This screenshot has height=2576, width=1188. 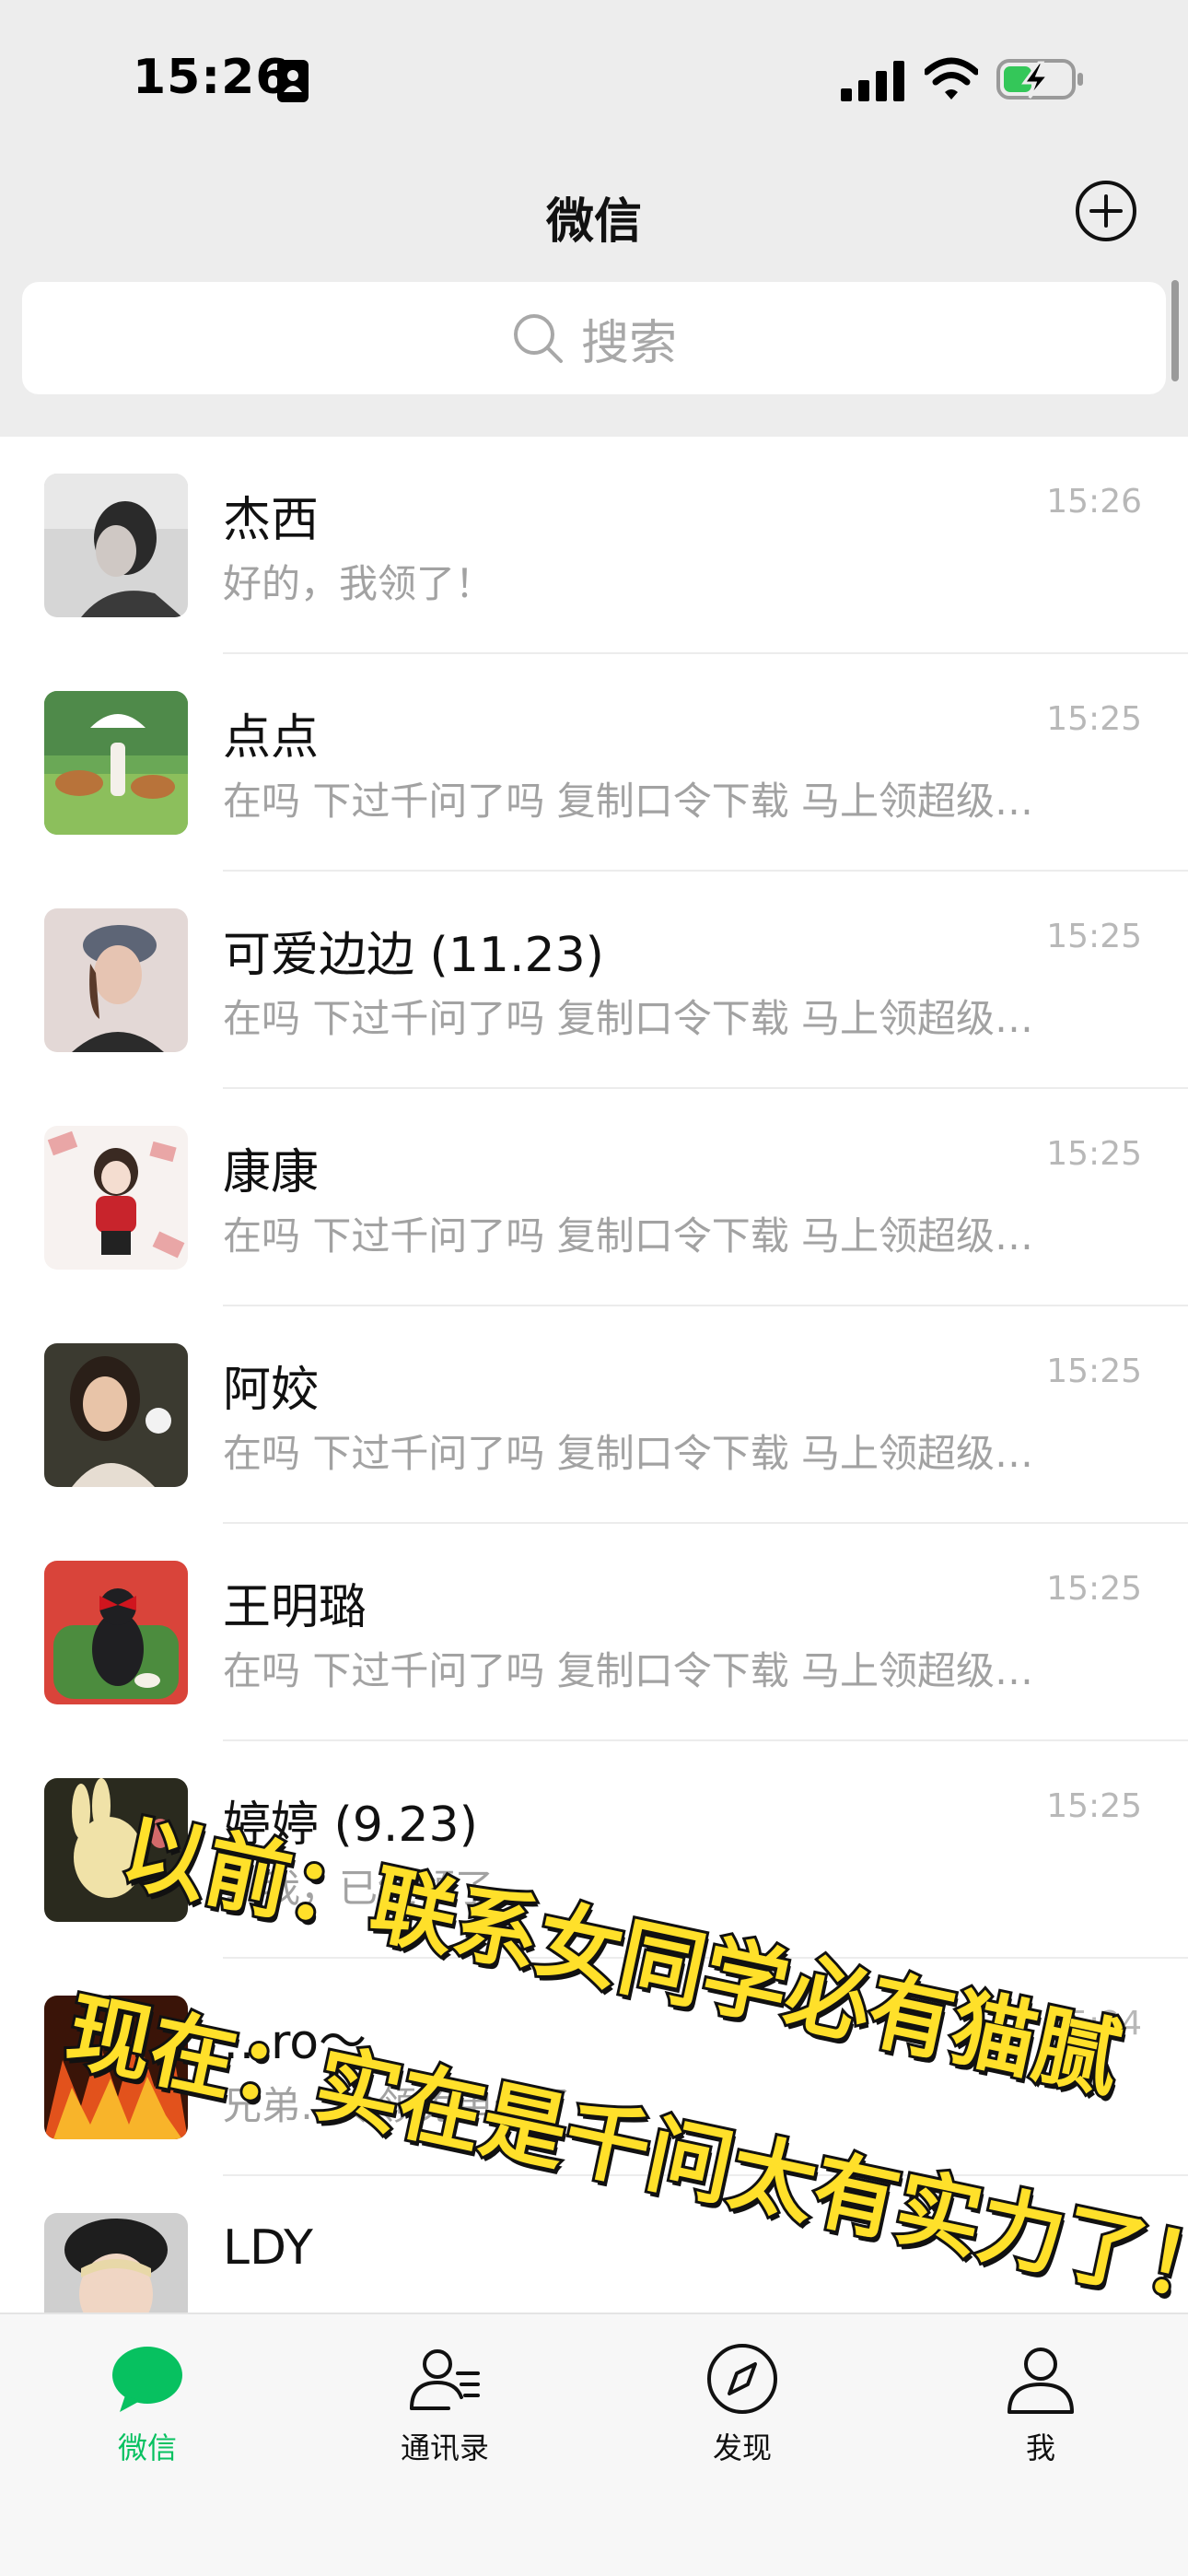 What do you see at coordinates (147, 2447) in the screenshot?
I see `tab-label: 微信` at bounding box center [147, 2447].